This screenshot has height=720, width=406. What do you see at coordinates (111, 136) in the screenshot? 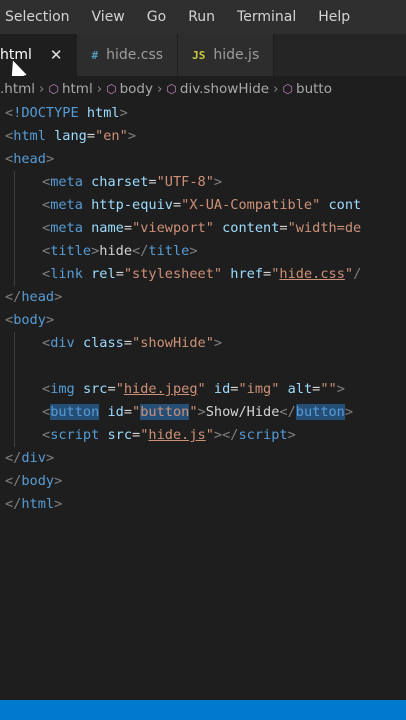
I see `code-token: "en"` at bounding box center [111, 136].